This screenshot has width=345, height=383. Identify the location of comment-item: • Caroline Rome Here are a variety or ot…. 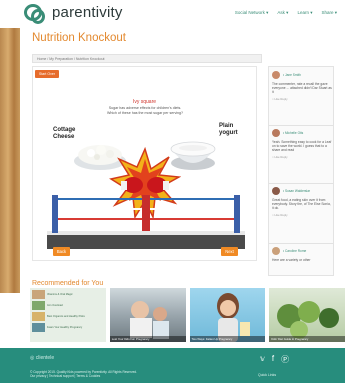
(302, 254).